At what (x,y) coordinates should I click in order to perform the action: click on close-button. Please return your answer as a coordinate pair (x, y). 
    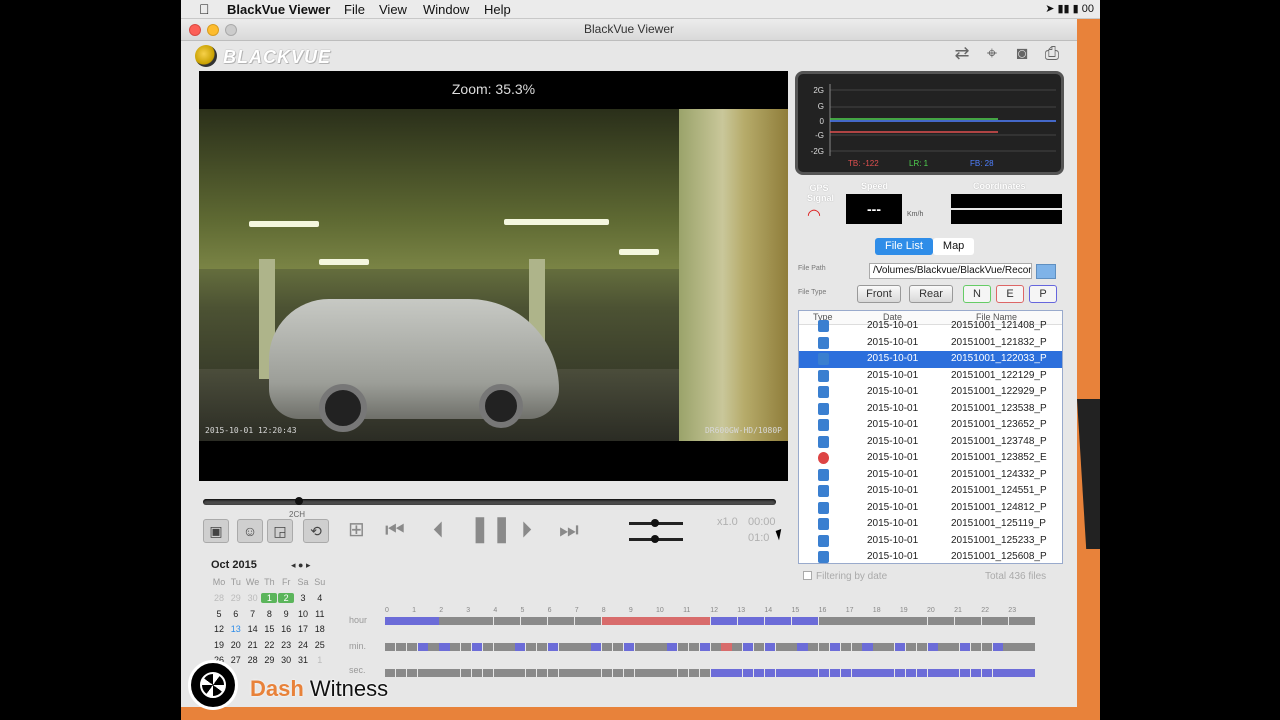
    Looking at the image, I should click on (195, 30).